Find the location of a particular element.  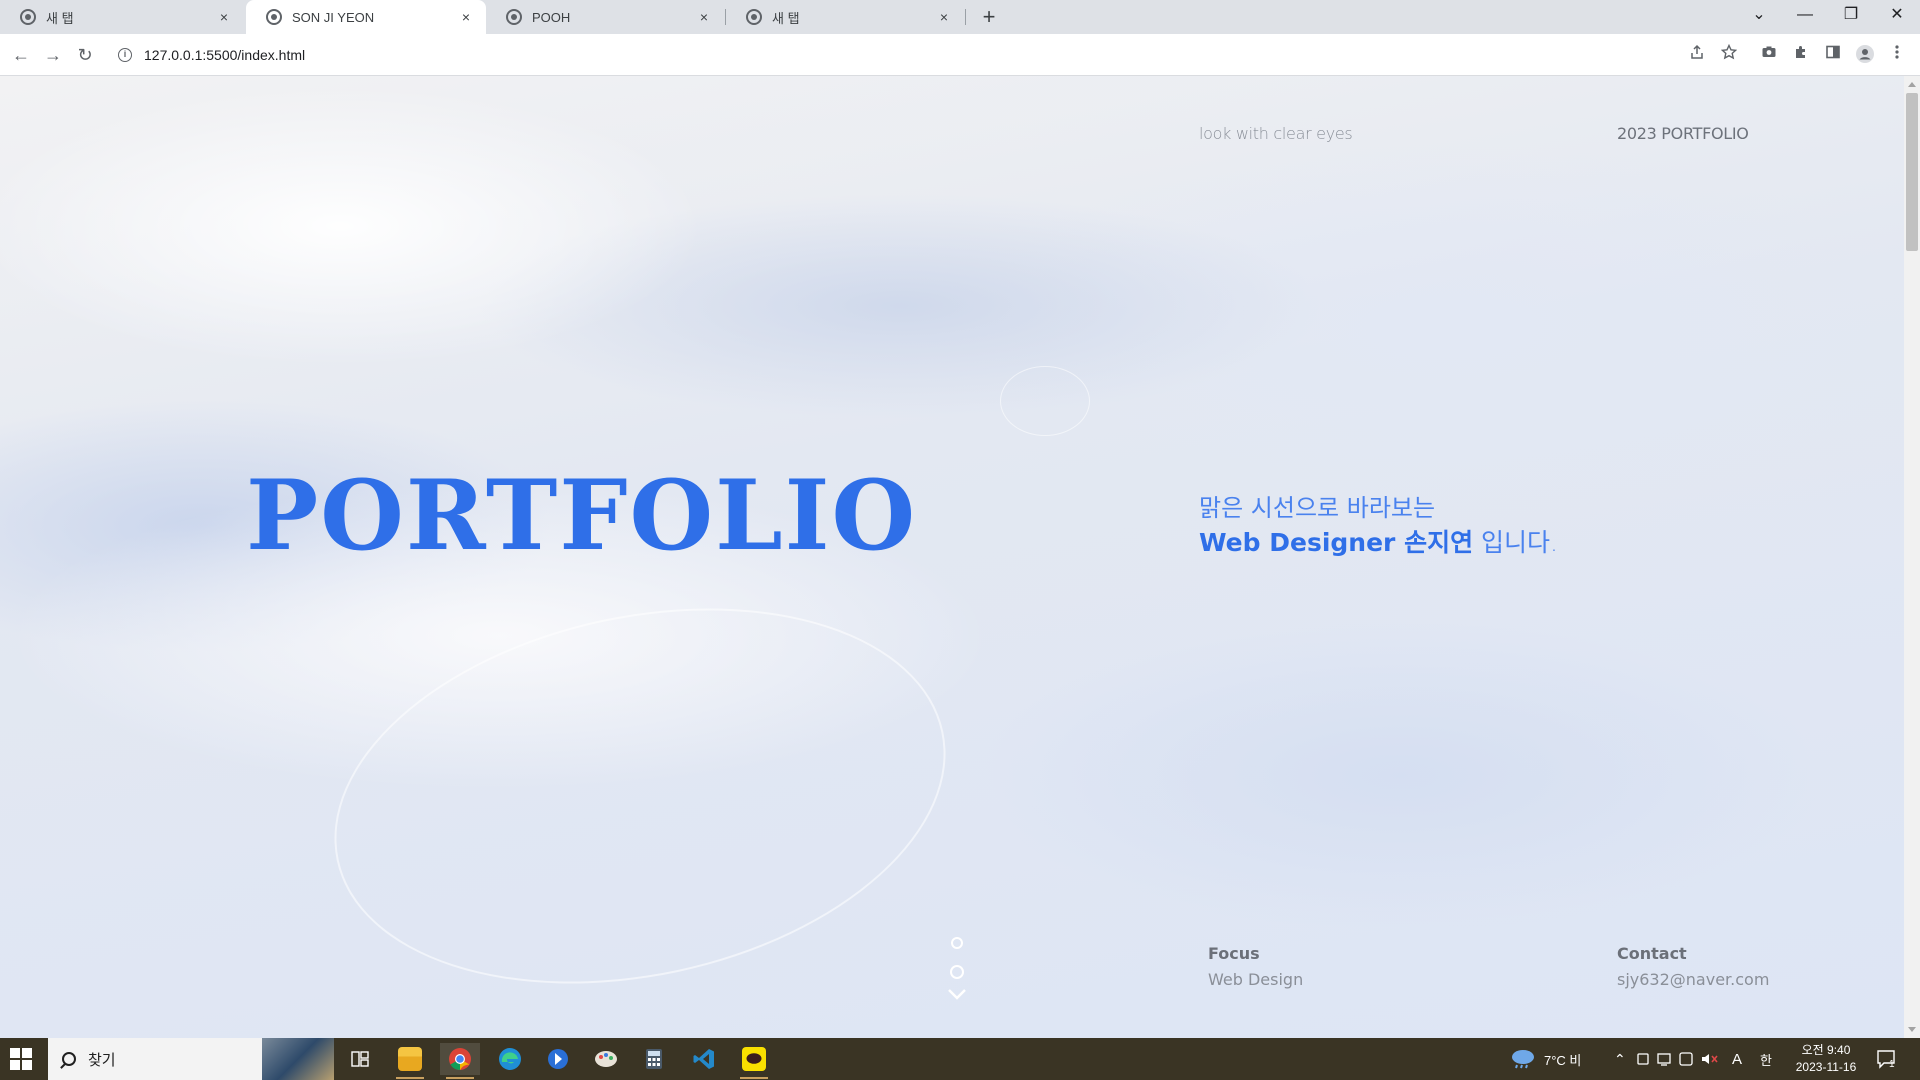

sidebar-icon is located at coordinates (1833, 55).